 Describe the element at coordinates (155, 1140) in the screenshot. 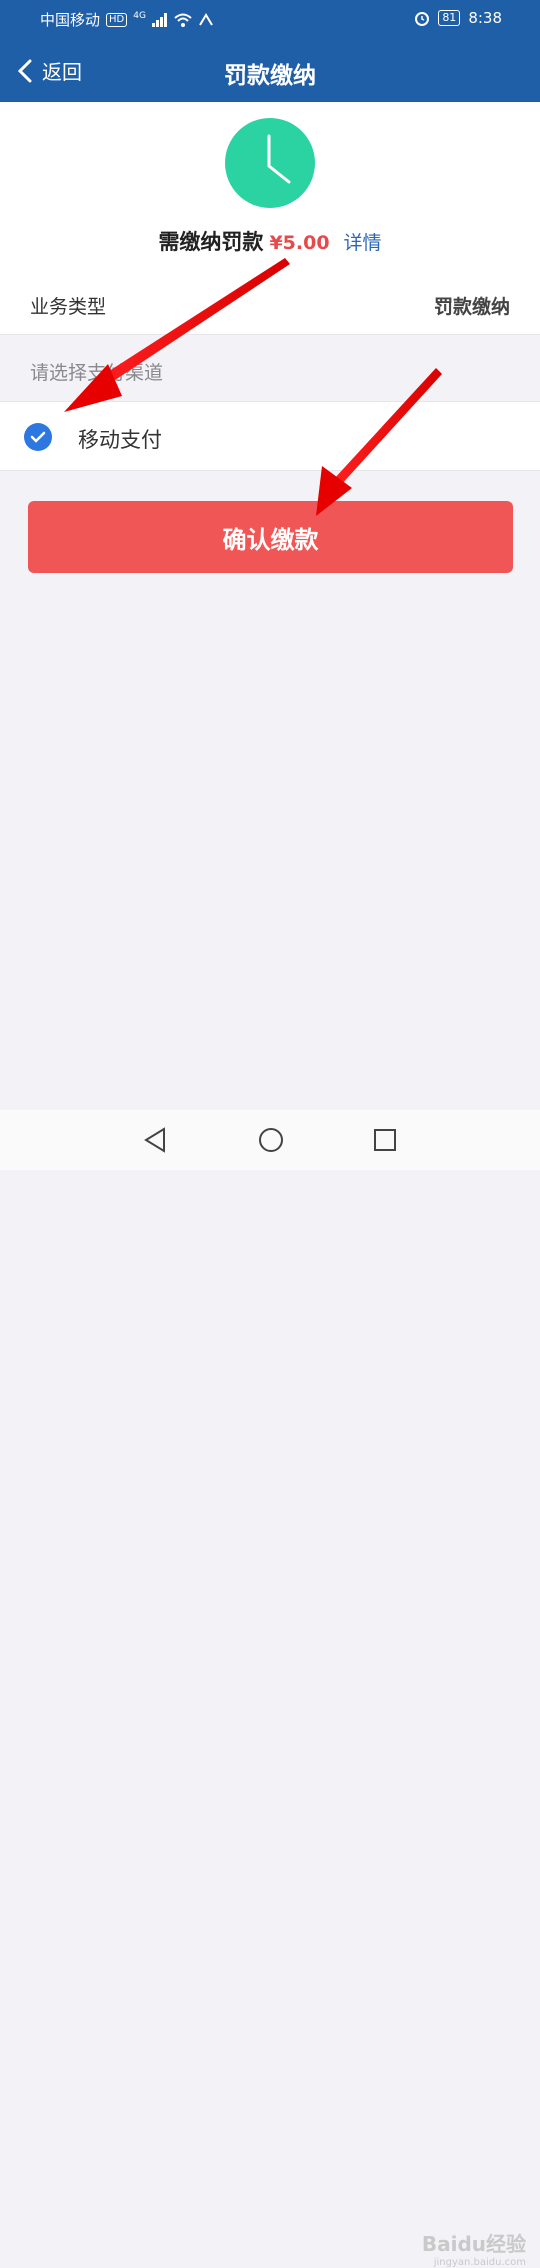

I see `nav-back-icon` at that location.